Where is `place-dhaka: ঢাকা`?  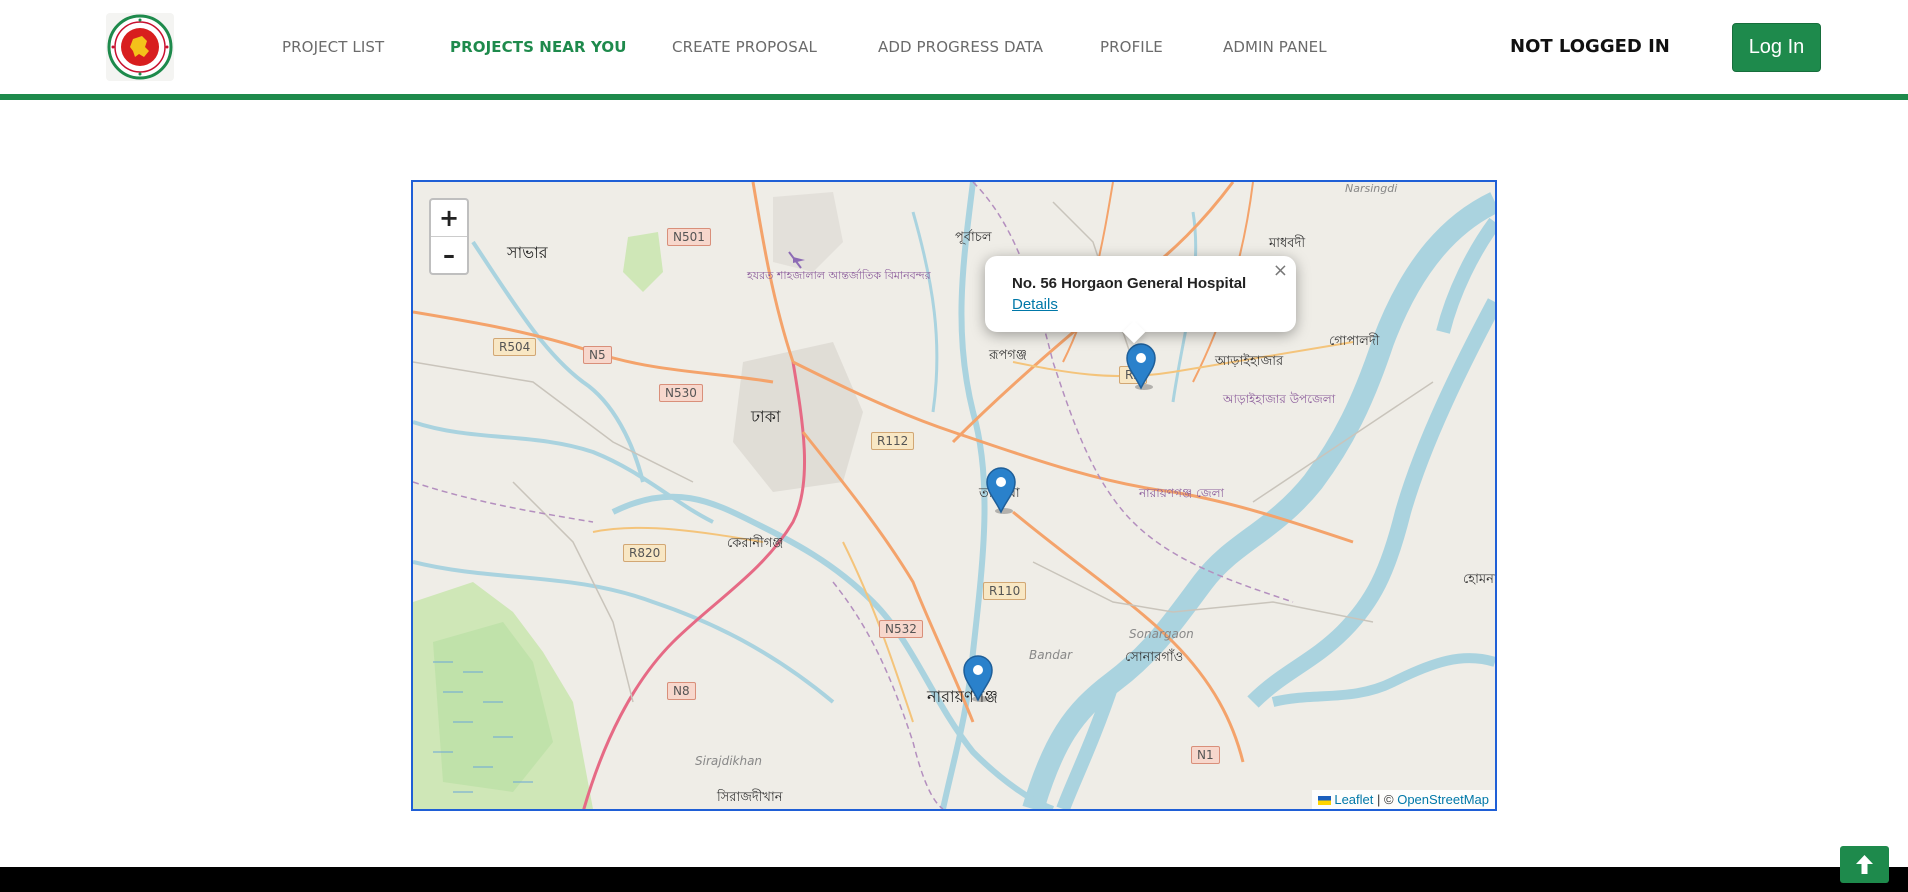 place-dhaka: ঢাকা is located at coordinates (766, 416).